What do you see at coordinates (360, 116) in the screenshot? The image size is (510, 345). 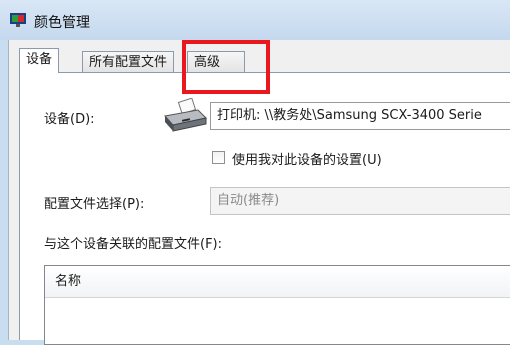 I see `device-select: 打印机: \\教务处\Samsung SCX-3400 Serie` at bounding box center [360, 116].